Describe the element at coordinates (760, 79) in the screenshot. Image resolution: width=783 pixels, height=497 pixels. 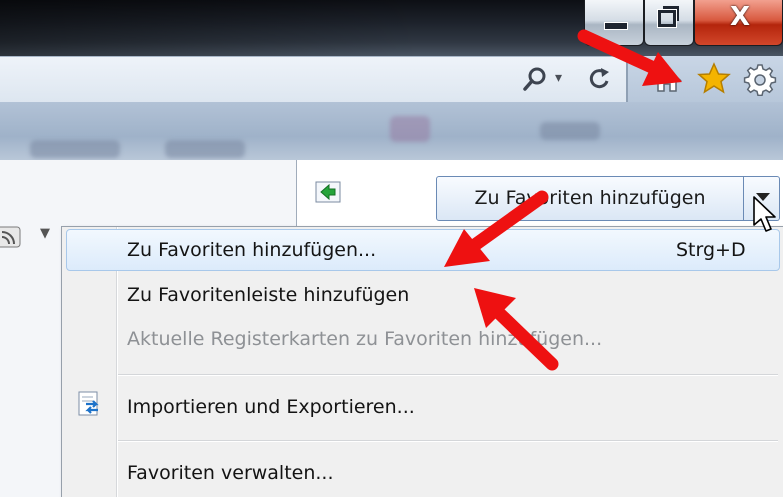
I see `gear-icon` at that location.